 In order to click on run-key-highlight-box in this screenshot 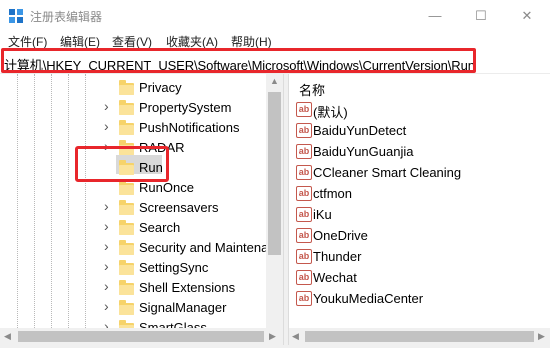, I will do `click(122, 164)`.